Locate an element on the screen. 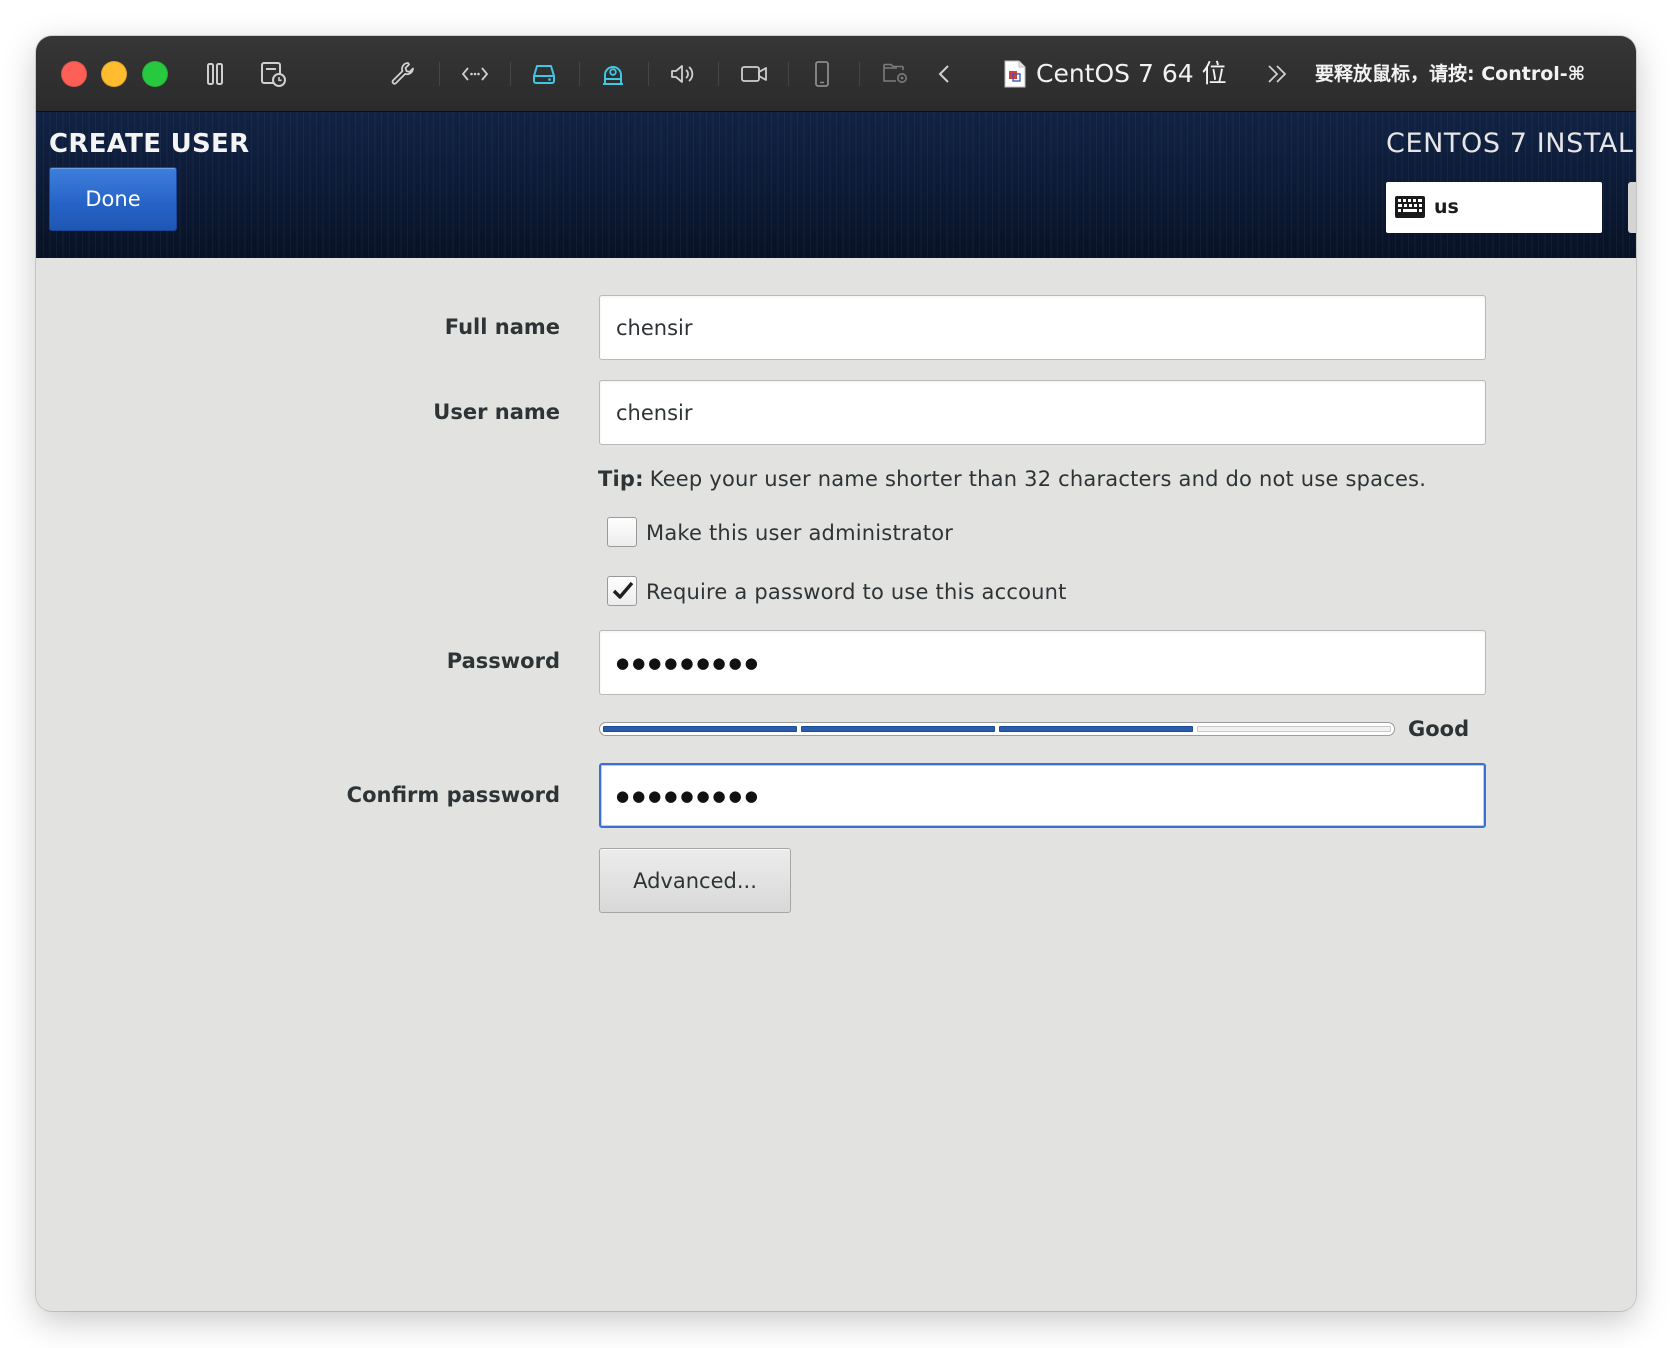  title-bar: CentOS 7 64 位 要释放鼠标，请按: Control-⌘ is located at coordinates (836, 74).